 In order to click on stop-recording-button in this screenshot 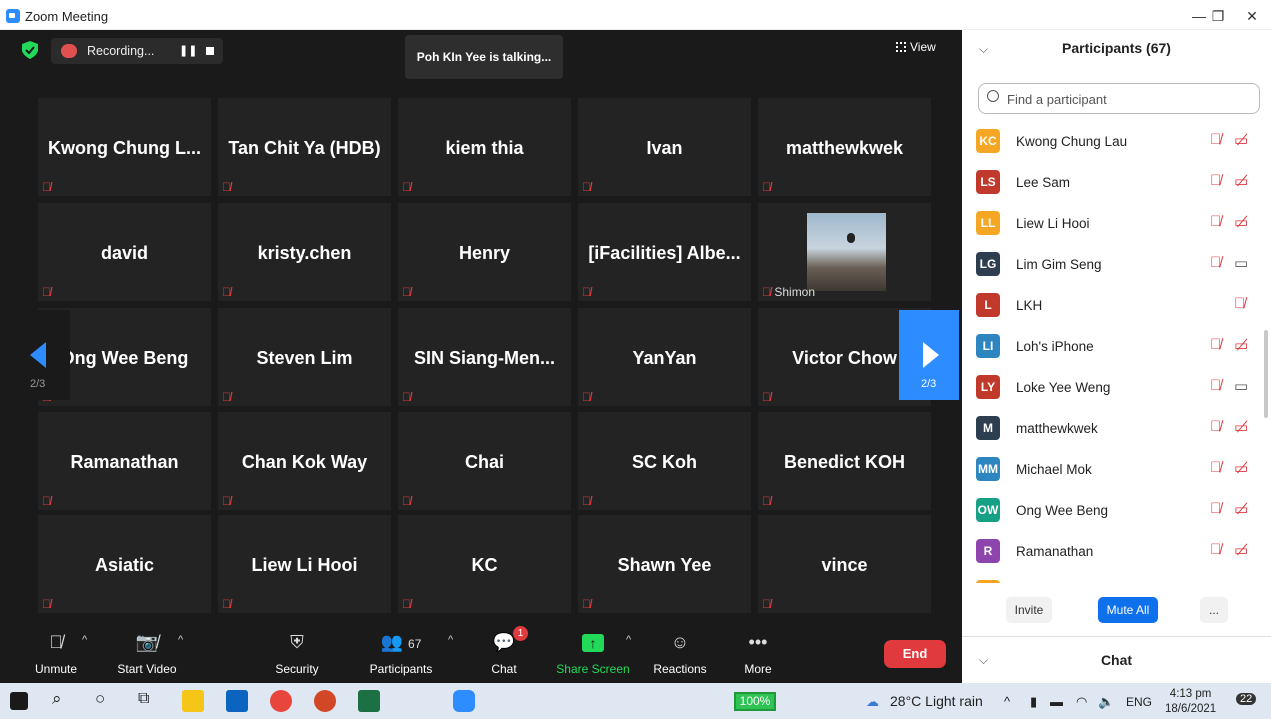, I will do `click(210, 51)`.